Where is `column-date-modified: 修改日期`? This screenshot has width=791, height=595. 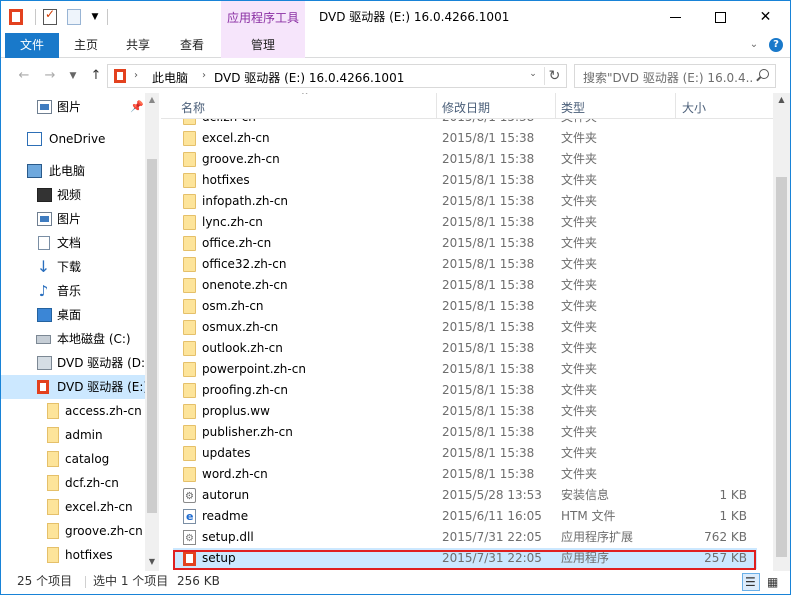 column-date-modified: 修改日期 is located at coordinates (497, 106).